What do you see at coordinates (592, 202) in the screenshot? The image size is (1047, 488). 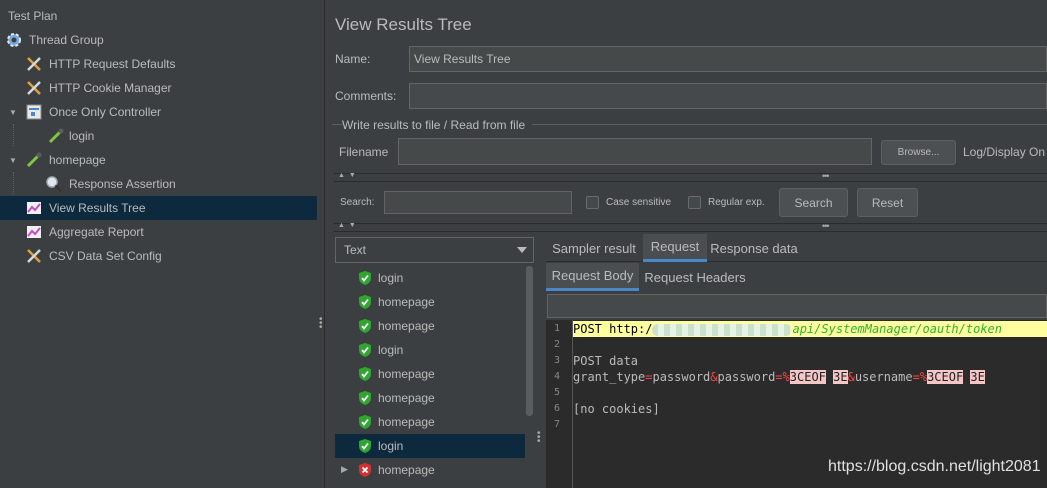 I see `case-sensitive-checkbox` at bounding box center [592, 202].